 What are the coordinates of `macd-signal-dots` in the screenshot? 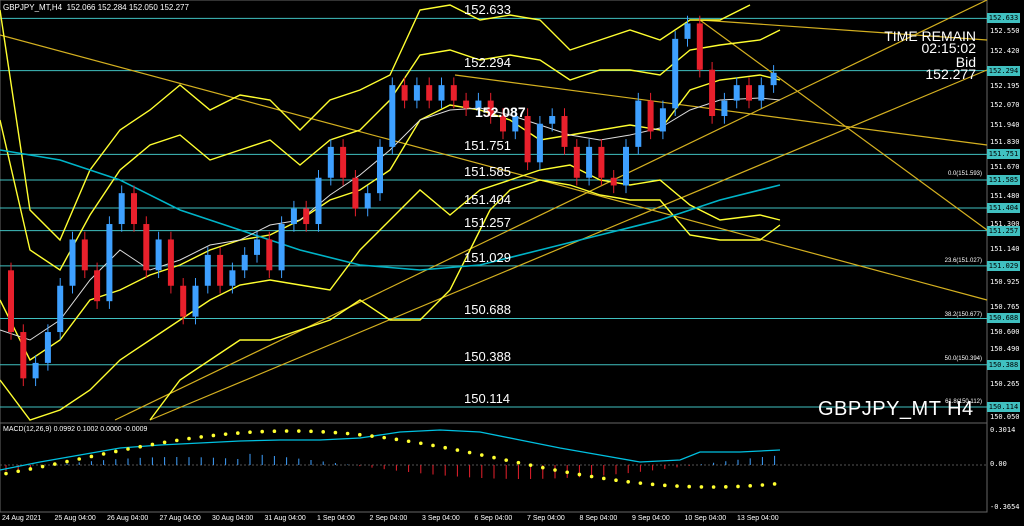 It's located at (390, 459).